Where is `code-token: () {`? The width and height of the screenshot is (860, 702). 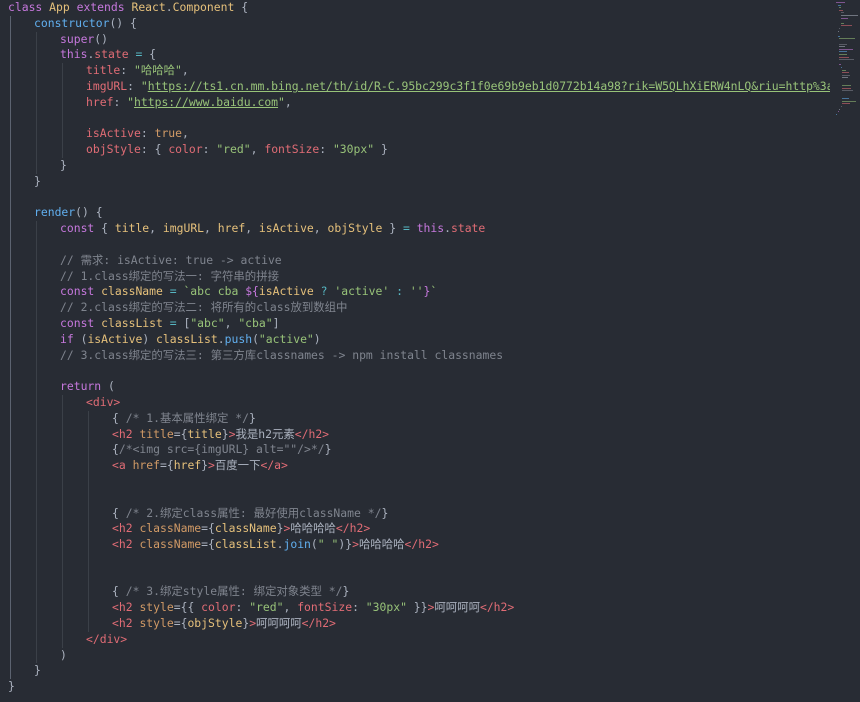 code-token: () { is located at coordinates (89, 212).